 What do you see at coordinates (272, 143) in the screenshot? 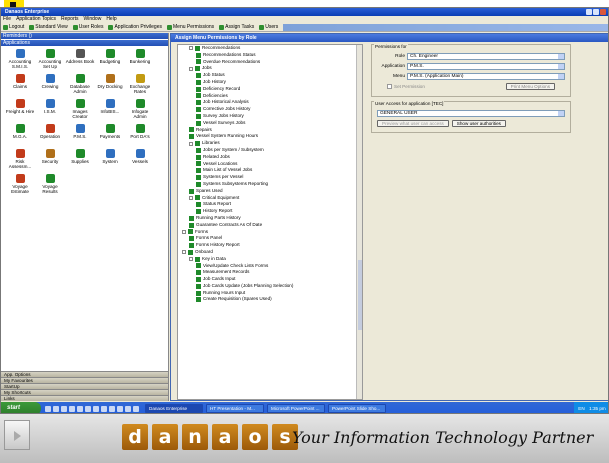
I see `tree-item: Libraries` at bounding box center [272, 143].